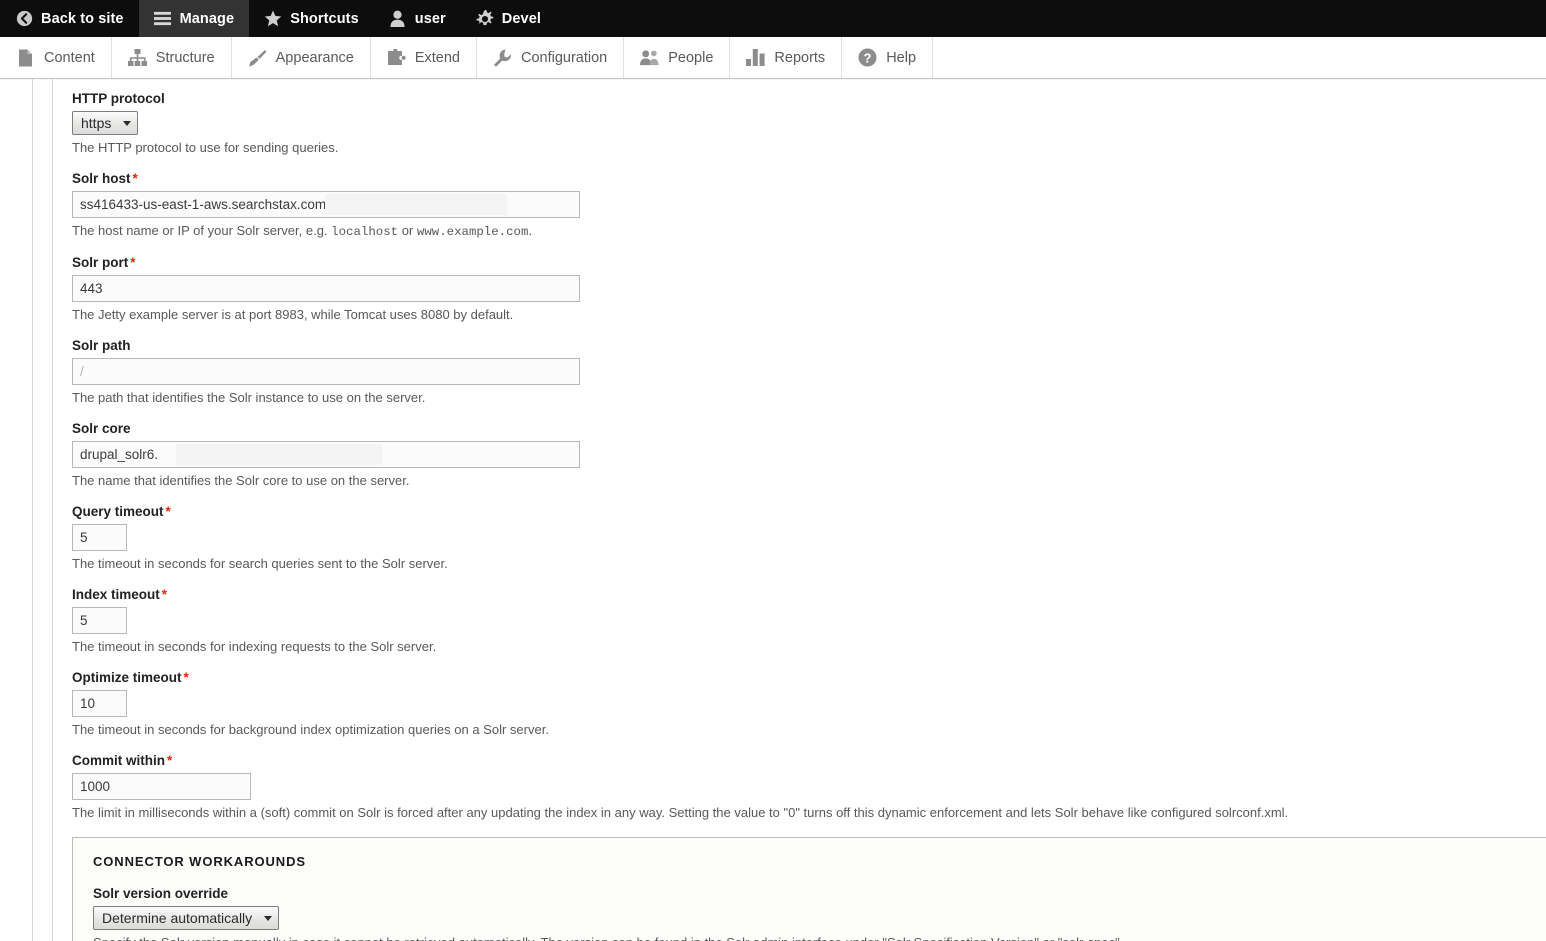  Describe the element at coordinates (25, 57) in the screenshot. I see `document-icon` at that location.